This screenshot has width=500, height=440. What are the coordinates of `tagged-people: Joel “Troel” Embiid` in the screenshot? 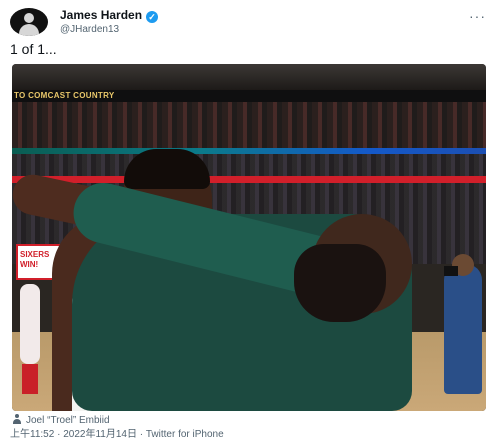 It's located at (61, 421).